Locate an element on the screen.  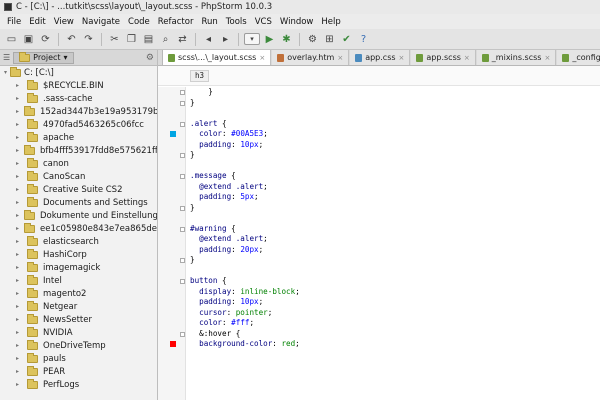
tree-folder-item: ▸ Documents and Settings is located at coordinates (78, 202).